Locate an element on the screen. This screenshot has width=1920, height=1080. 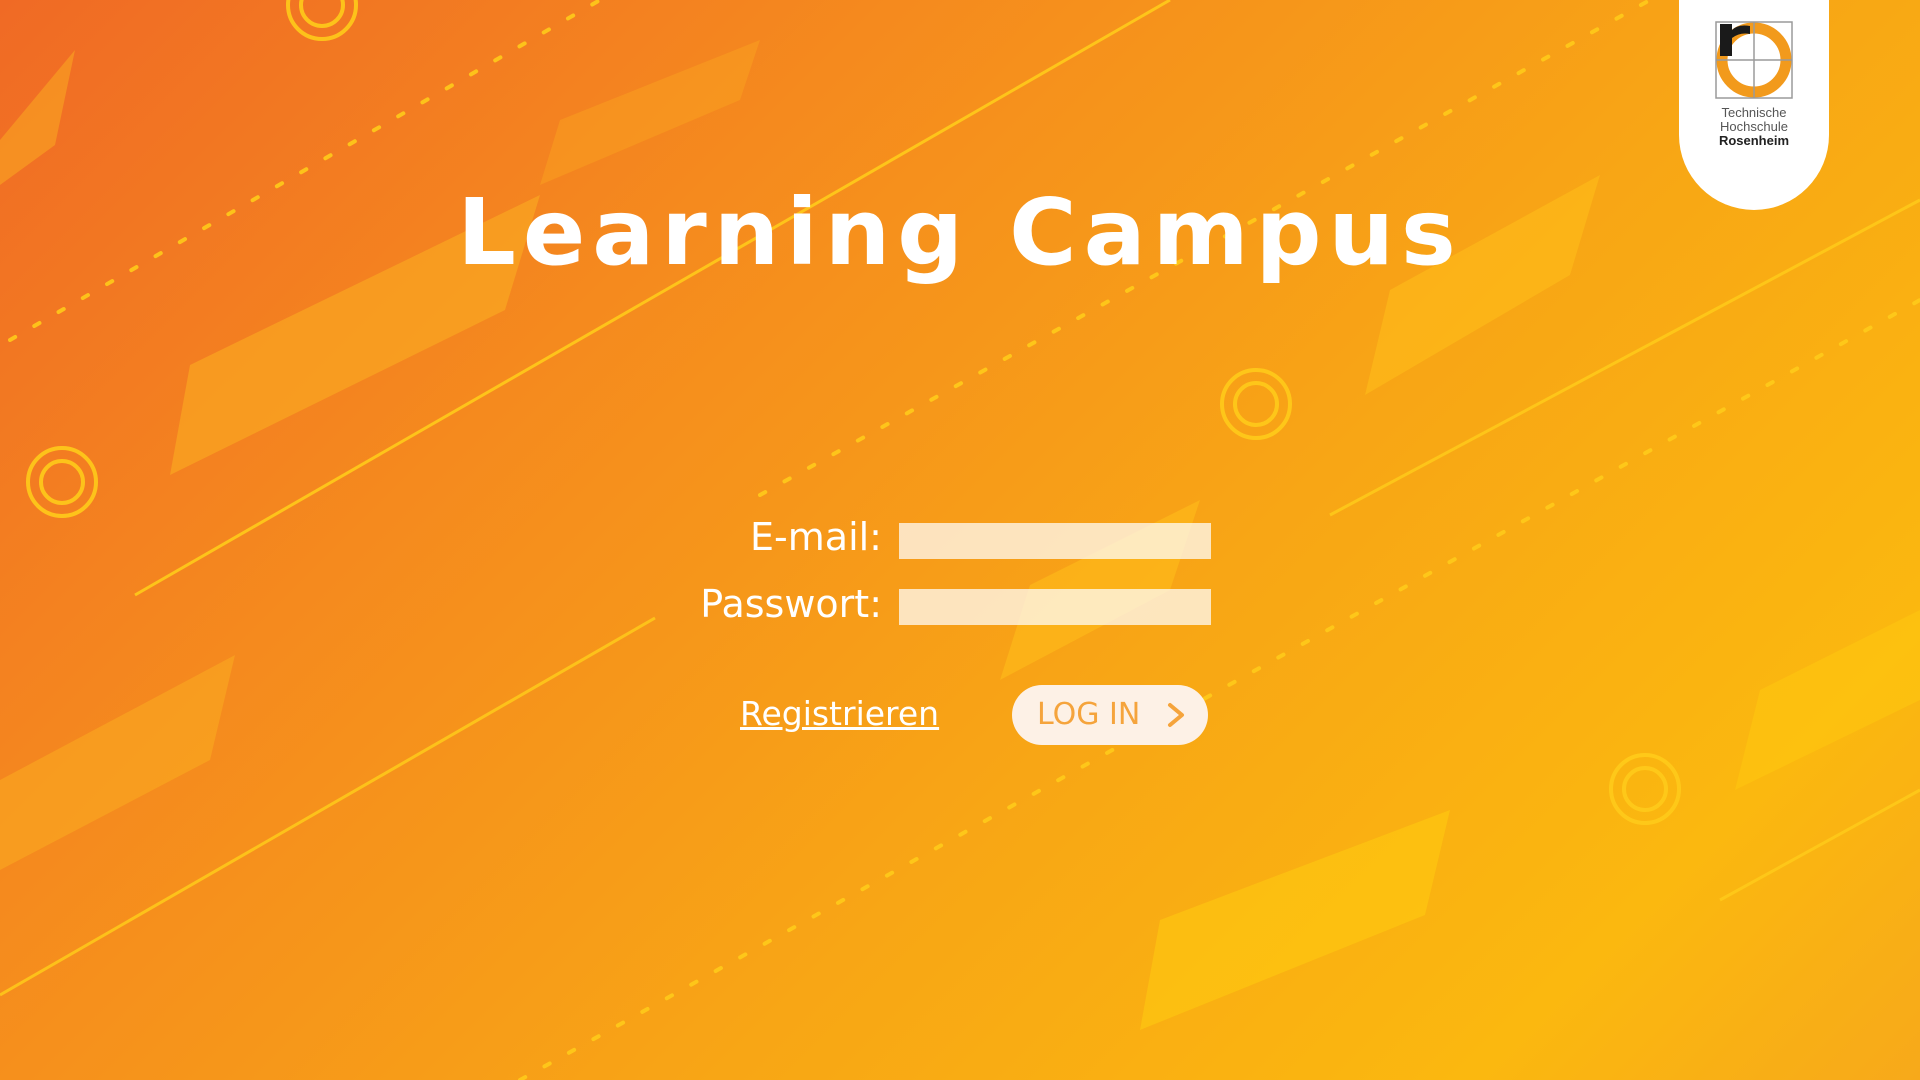
logo-line-2: Hochschule is located at coordinates (1754, 126).